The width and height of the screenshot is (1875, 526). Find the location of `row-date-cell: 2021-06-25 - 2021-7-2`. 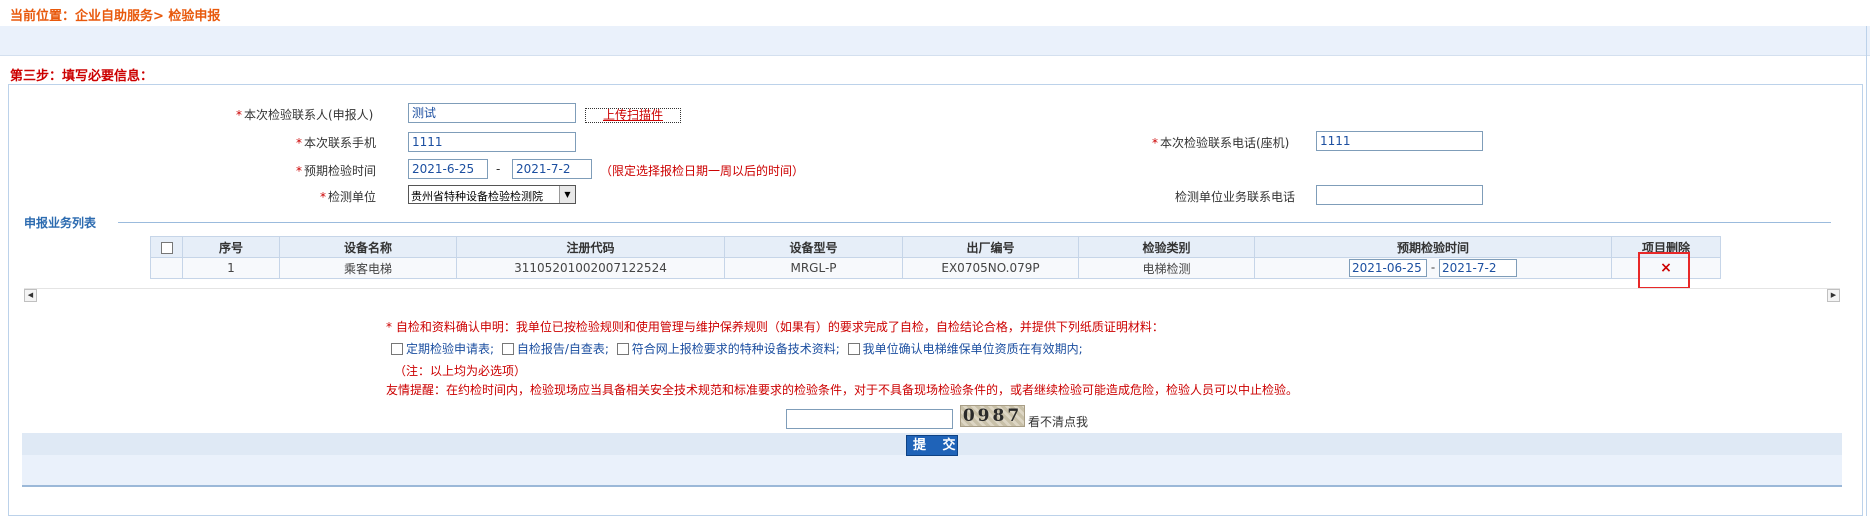

row-date-cell: 2021-06-25 - 2021-7-2 is located at coordinates (1433, 268).